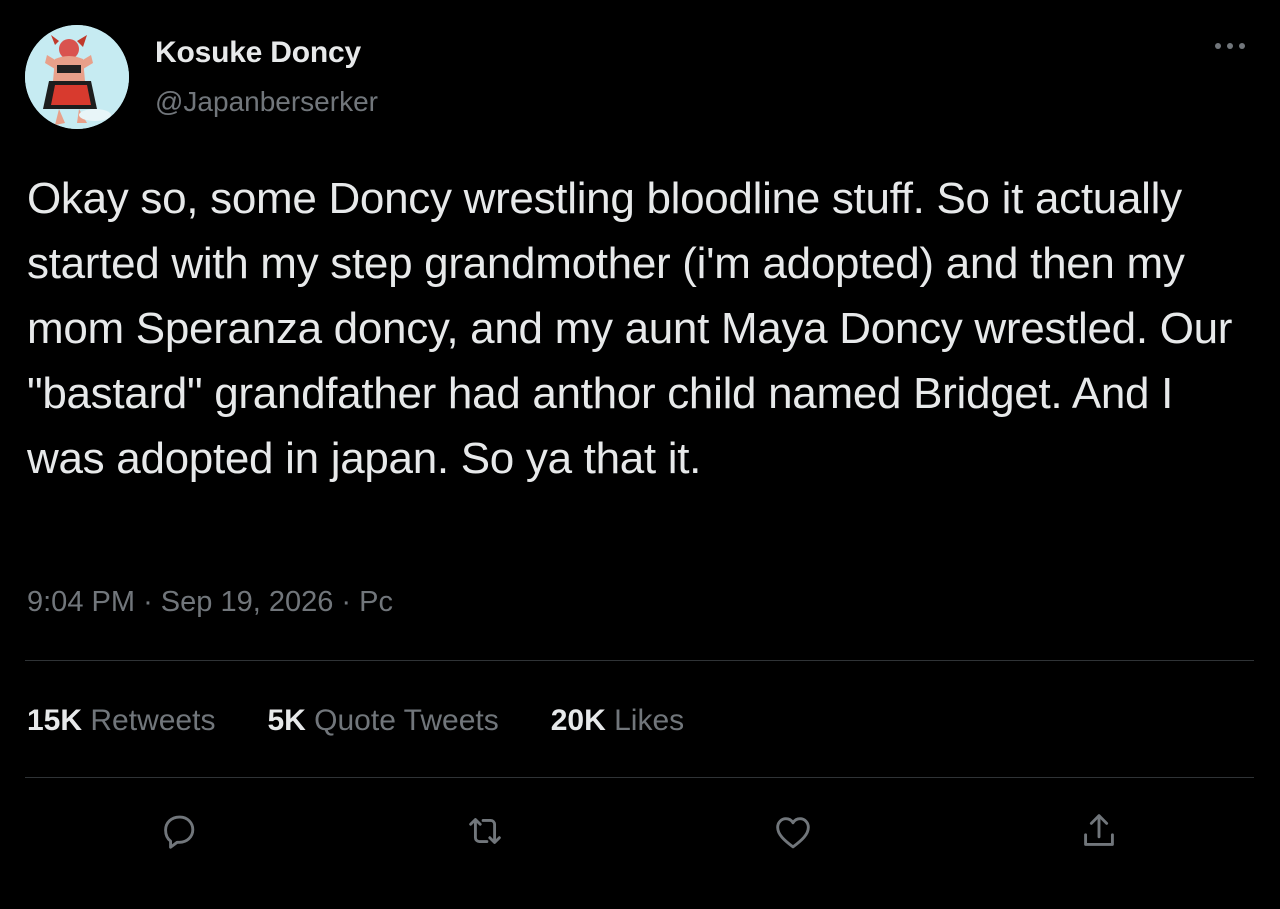 Image resolution: width=1280 pixels, height=909 pixels. I want to click on tweet-source: Pc, so click(376, 602).